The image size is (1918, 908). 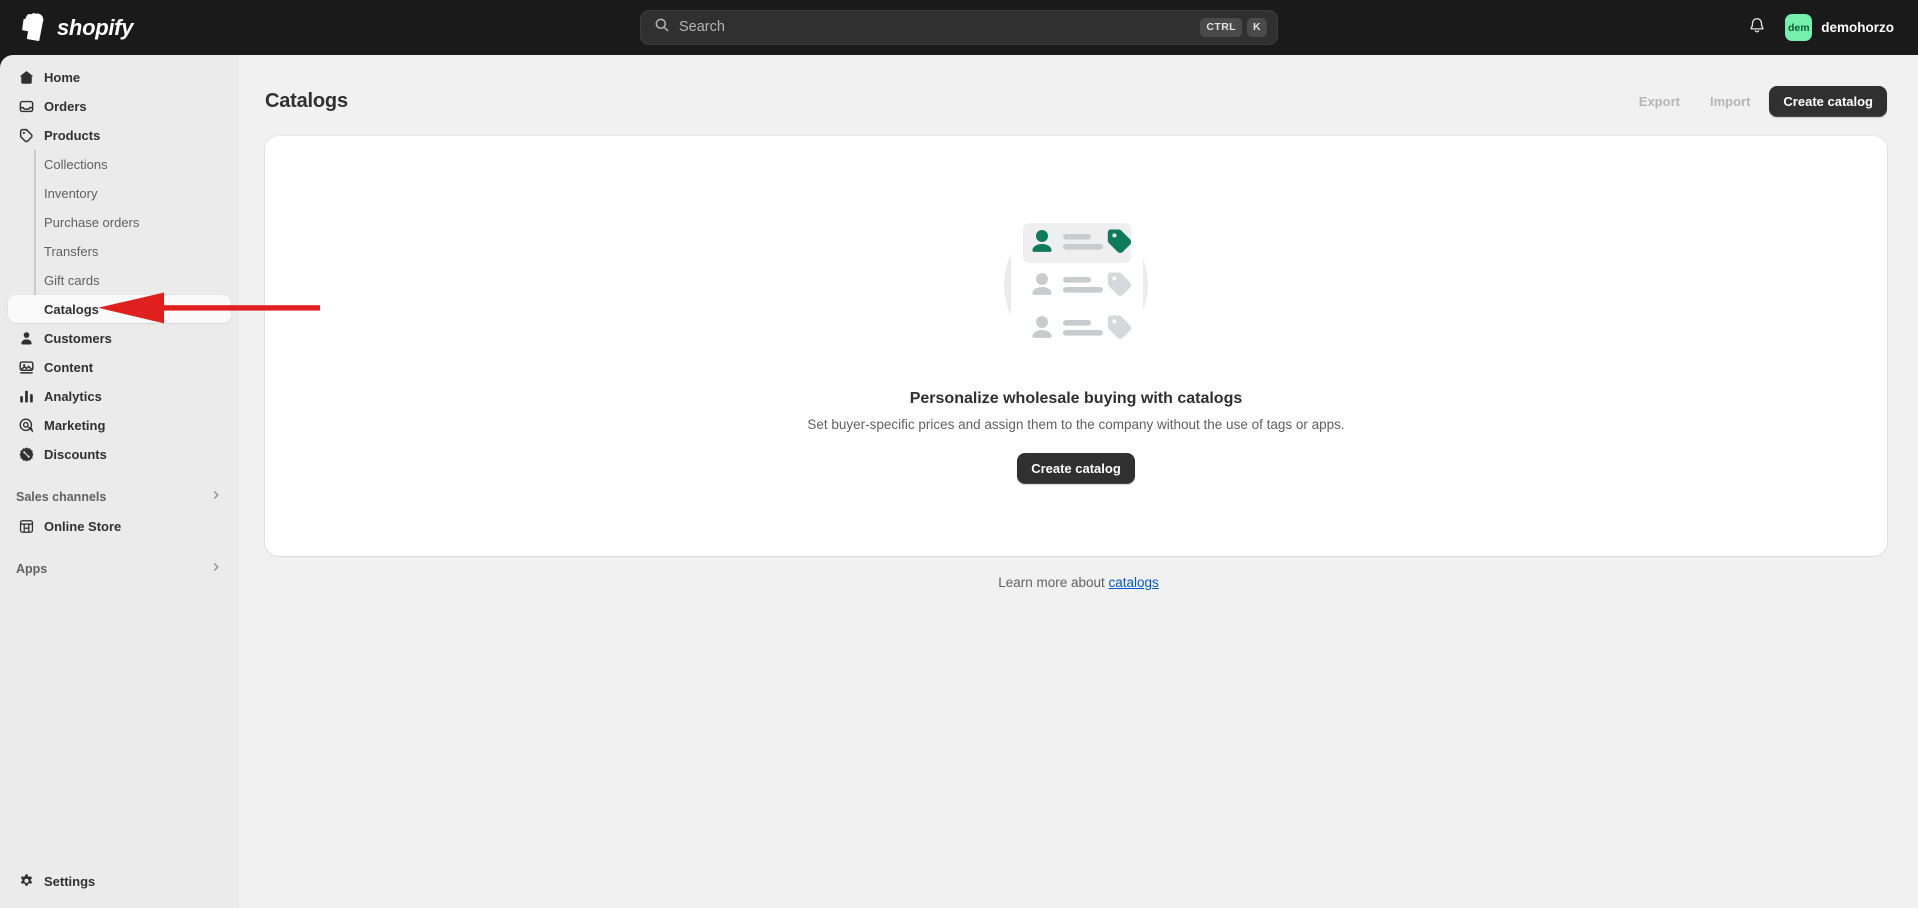 What do you see at coordinates (1075, 284) in the screenshot?
I see `catalog-list-illustration` at bounding box center [1075, 284].